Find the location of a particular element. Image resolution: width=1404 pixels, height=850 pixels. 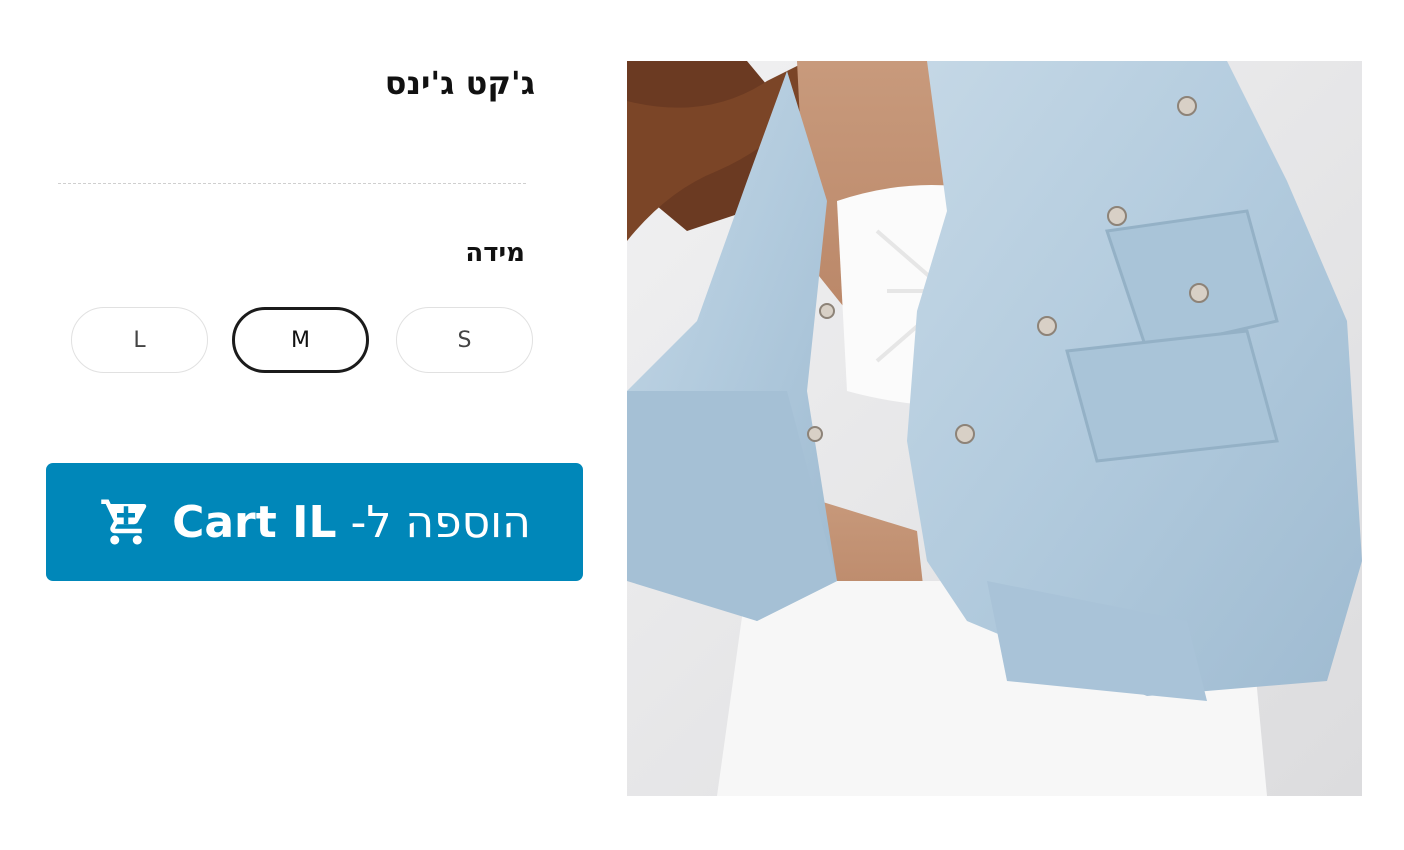

add-to-cart-label: הוספה ל- Cart IL is located at coordinates (351, 522).